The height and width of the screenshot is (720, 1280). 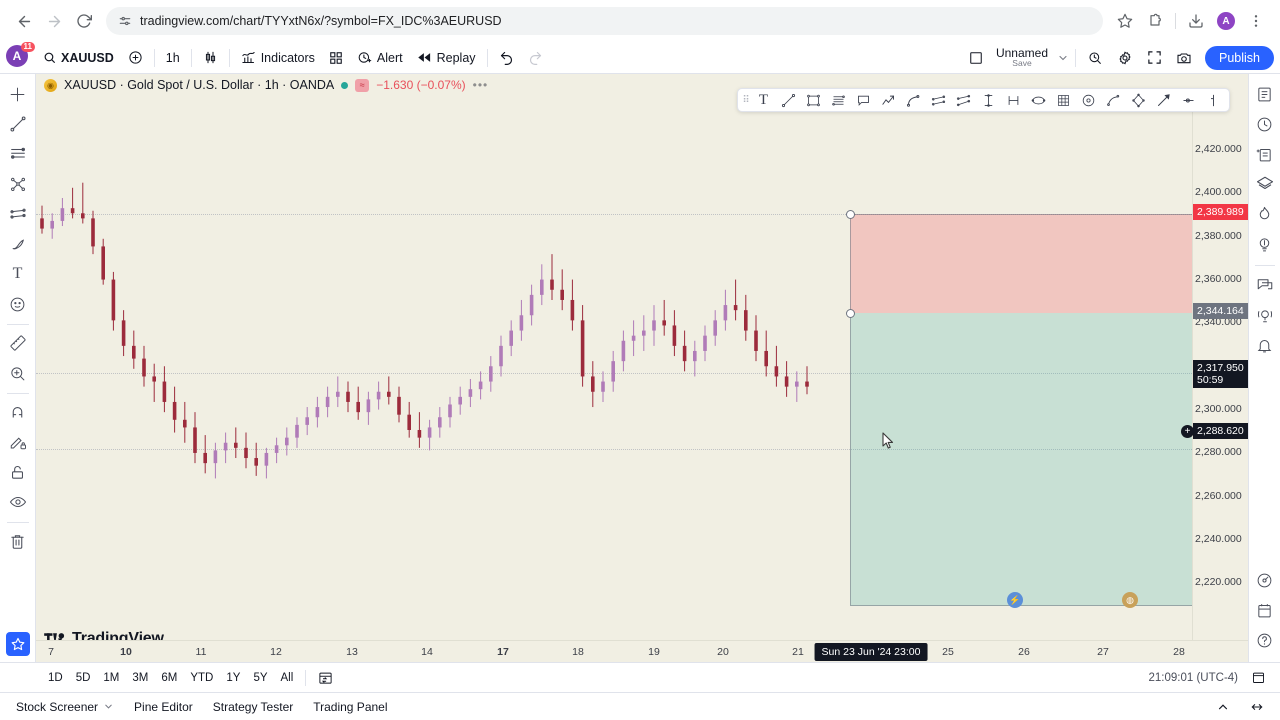 What do you see at coordinates (233, 678) in the screenshot?
I see `range-button-1y: 1Y` at bounding box center [233, 678].